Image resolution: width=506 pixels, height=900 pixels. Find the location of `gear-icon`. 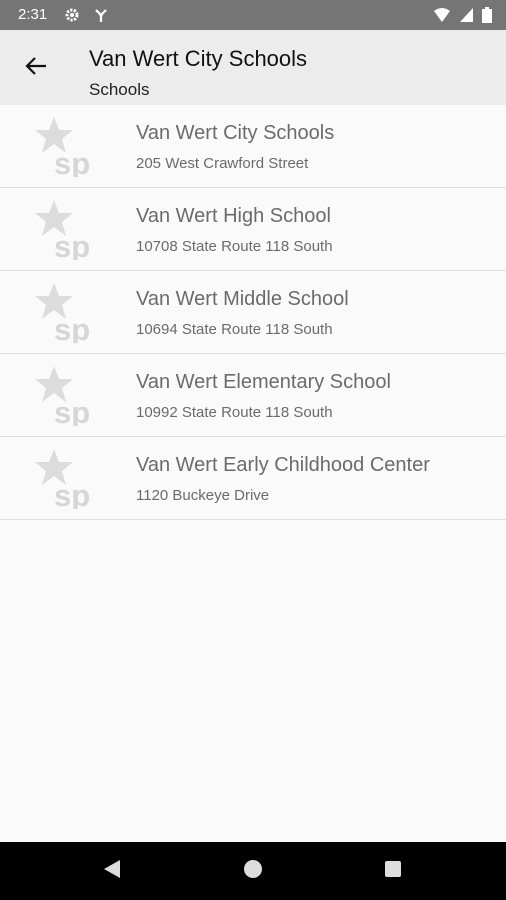

gear-icon is located at coordinates (72, 17).